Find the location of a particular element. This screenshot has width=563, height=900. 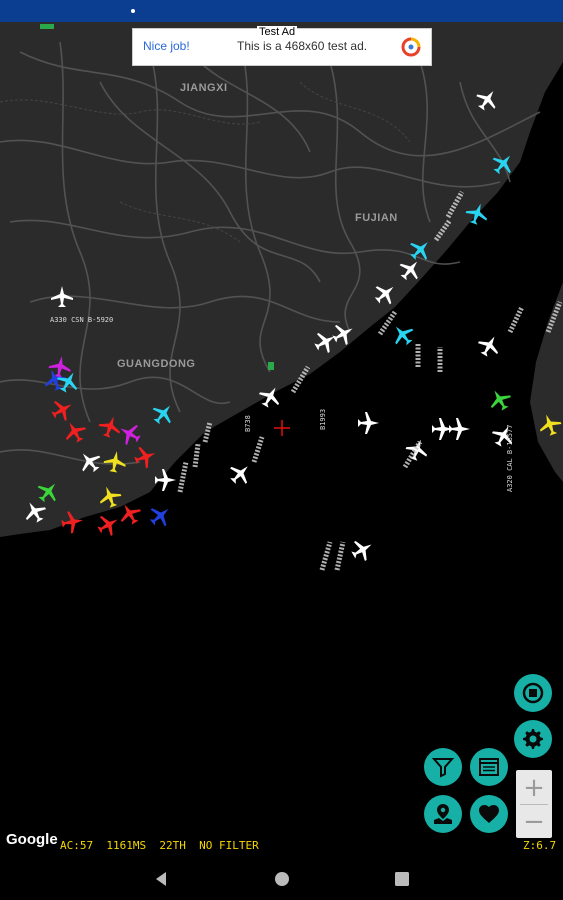

flight-label: A320 CAL B-18577 is located at coordinates (510, 458).